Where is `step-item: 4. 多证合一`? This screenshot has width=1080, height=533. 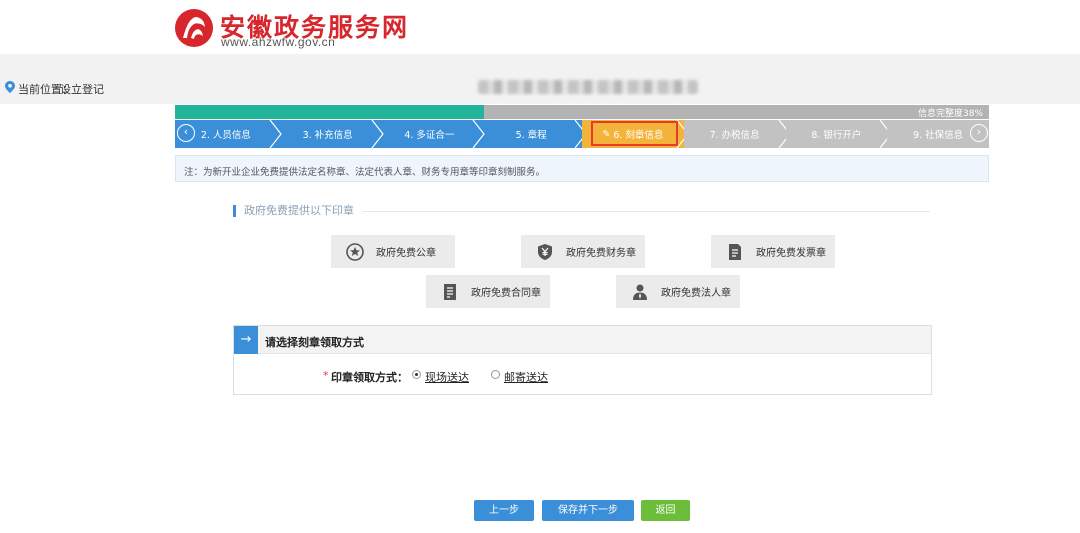
step-item: 4. 多证合一 is located at coordinates (432, 134).